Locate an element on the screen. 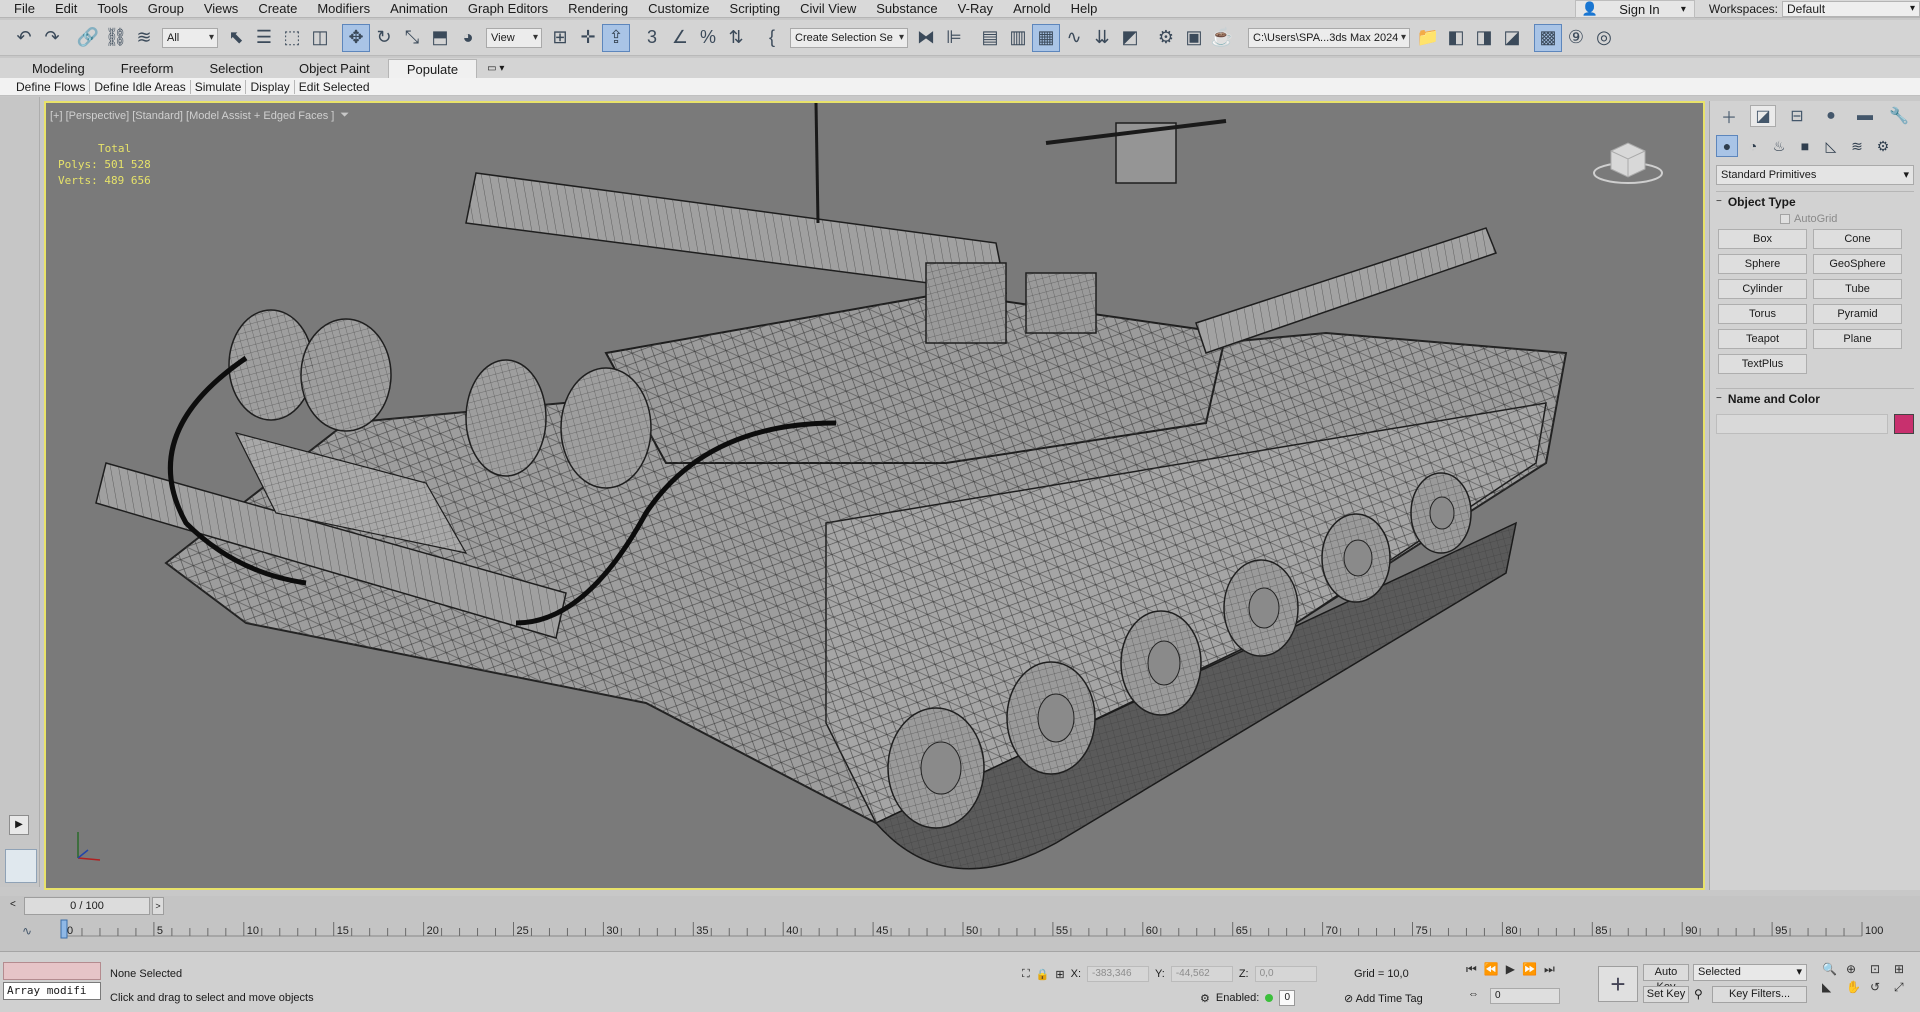  material-editor-icon: ◩ is located at coordinates (1130, 38).